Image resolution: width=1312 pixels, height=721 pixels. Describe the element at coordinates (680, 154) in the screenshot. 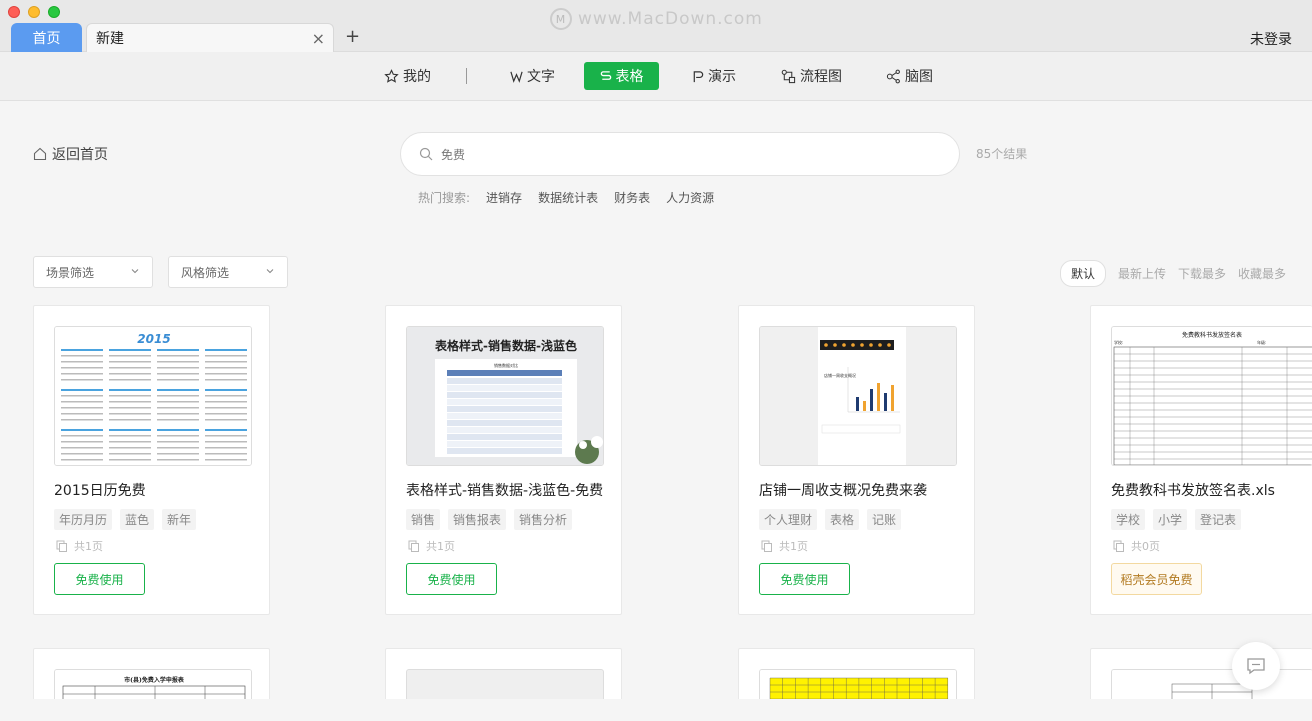

I see `search-input: 免费` at that location.